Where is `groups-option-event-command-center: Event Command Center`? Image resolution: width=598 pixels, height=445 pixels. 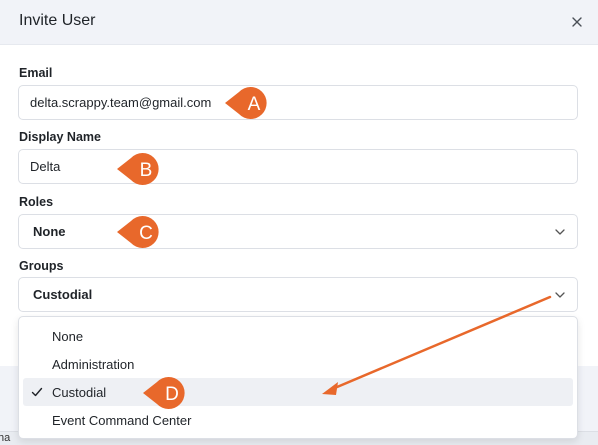 groups-option-event-command-center: Event Command Center is located at coordinates (298, 420).